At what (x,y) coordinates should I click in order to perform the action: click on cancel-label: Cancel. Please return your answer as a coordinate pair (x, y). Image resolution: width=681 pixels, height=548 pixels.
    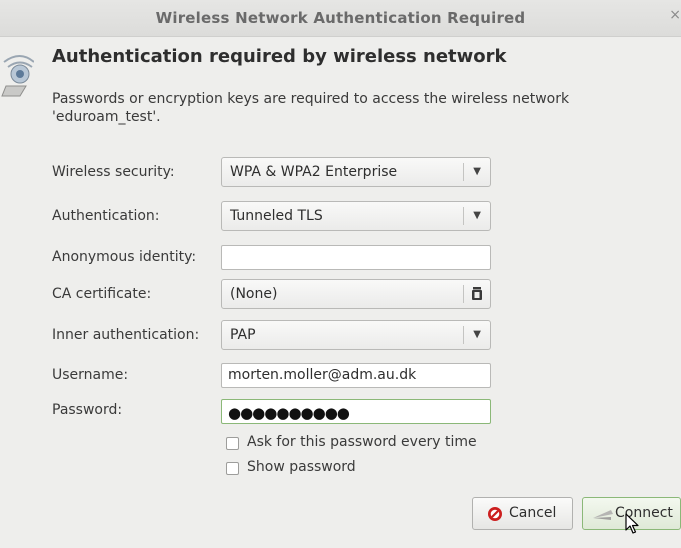
    Looking at the image, I should click on (533, 513).